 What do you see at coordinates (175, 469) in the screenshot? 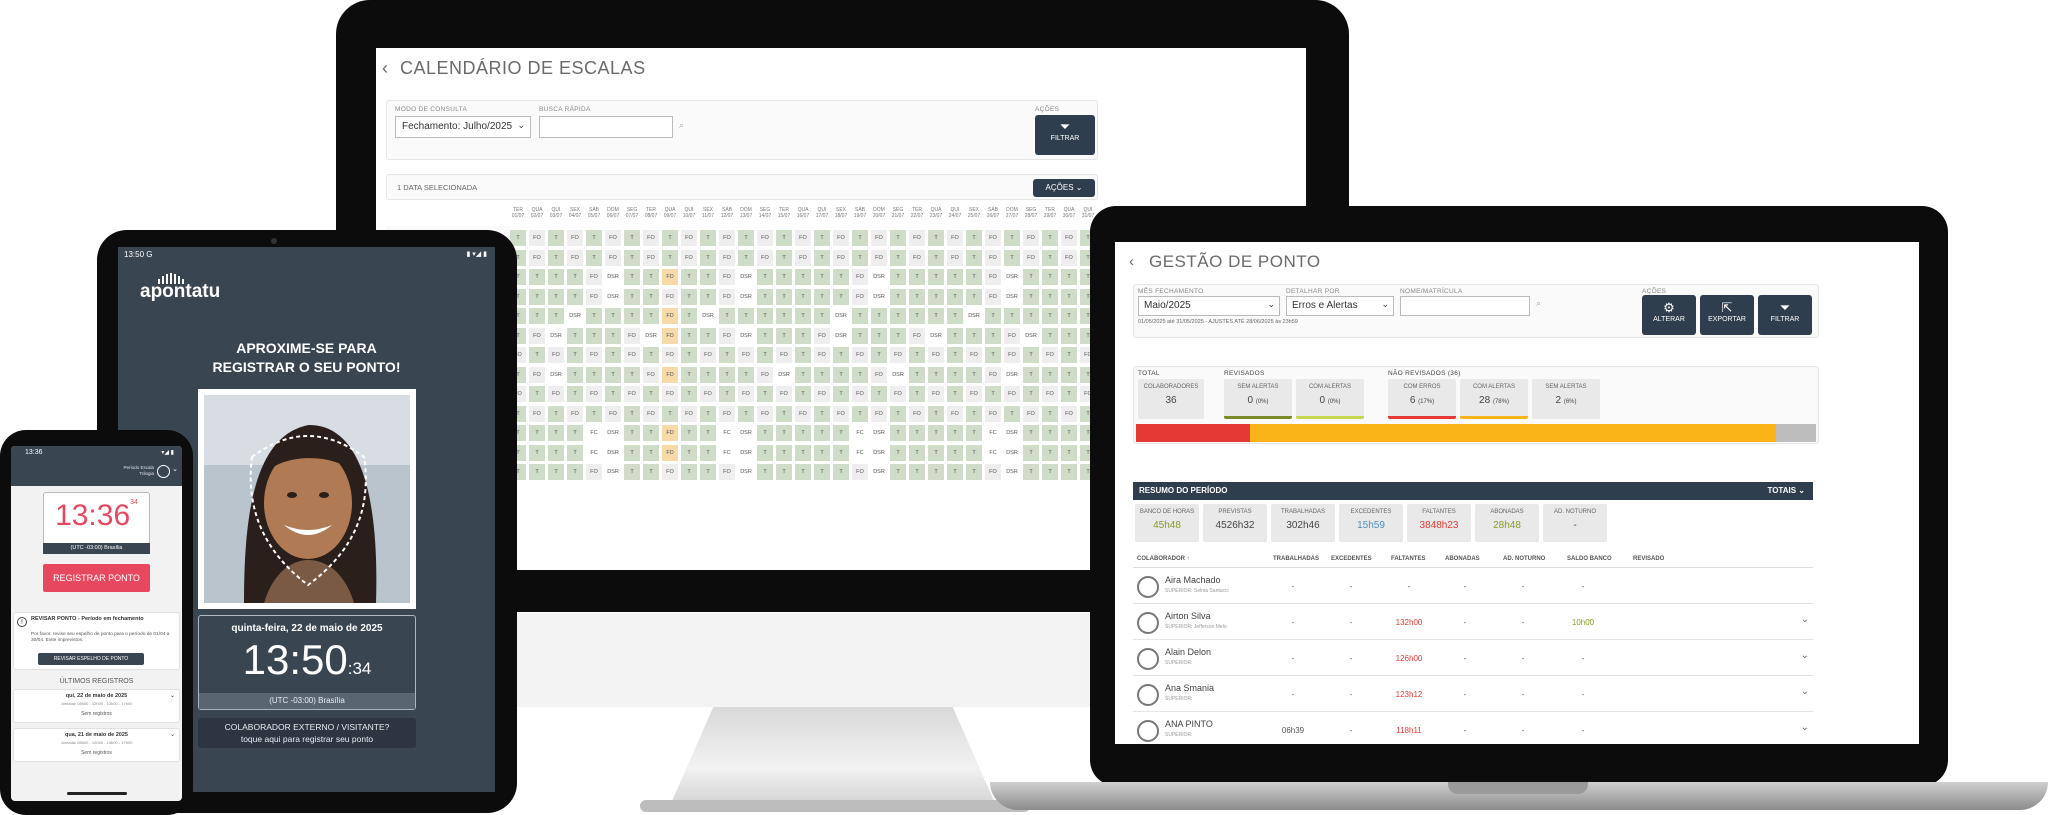
I see `chevron-down-icon: ⌄` at bounding box center [175, 469].